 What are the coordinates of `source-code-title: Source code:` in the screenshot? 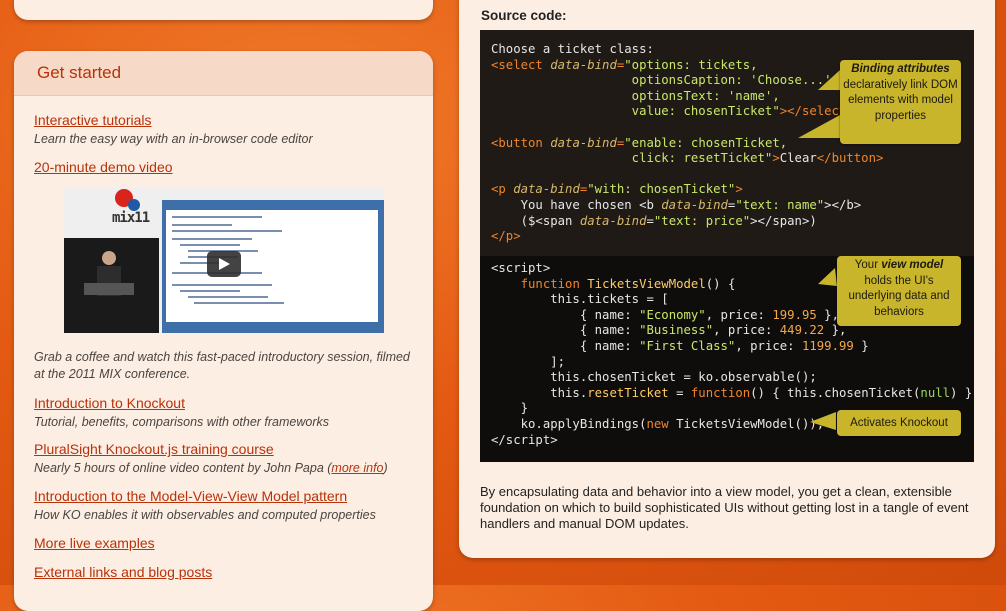 It's located at (524, 15).